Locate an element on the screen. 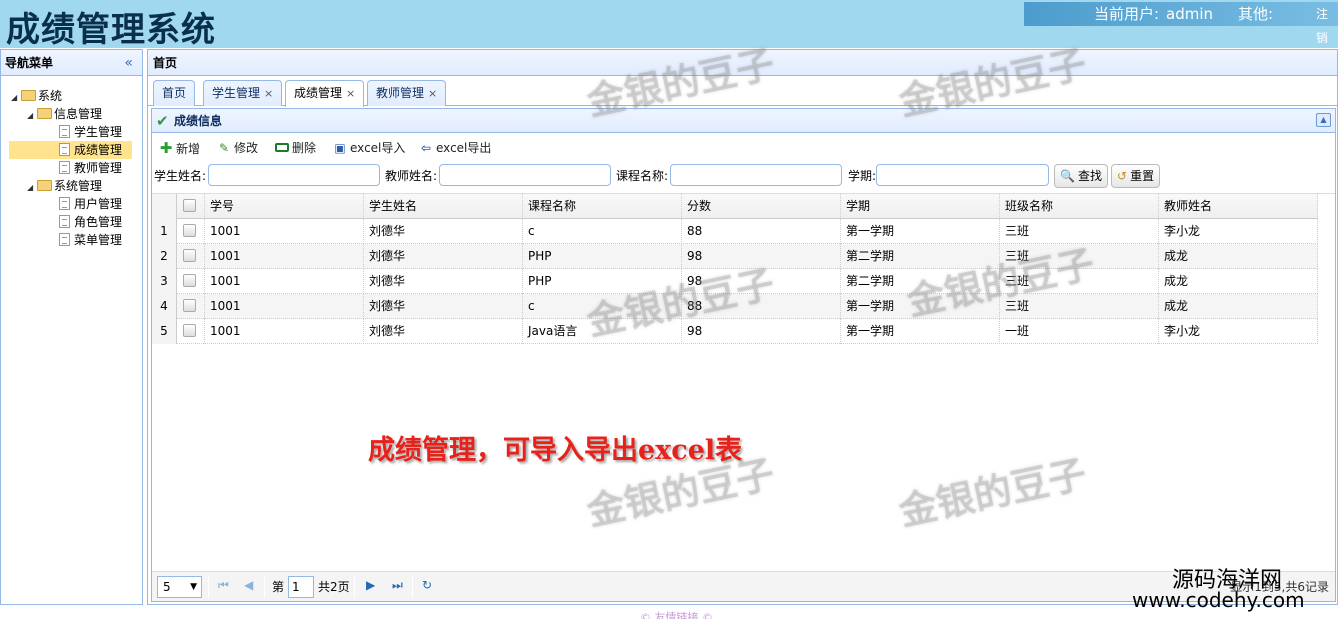 Image resolution: width=1338 pixels, height=619 pixels. toolbar: ✚ 新增 ✎ 修改 删除 ▣ excel导入 ⇦ excel导出 is located at coordinates (743, 148).